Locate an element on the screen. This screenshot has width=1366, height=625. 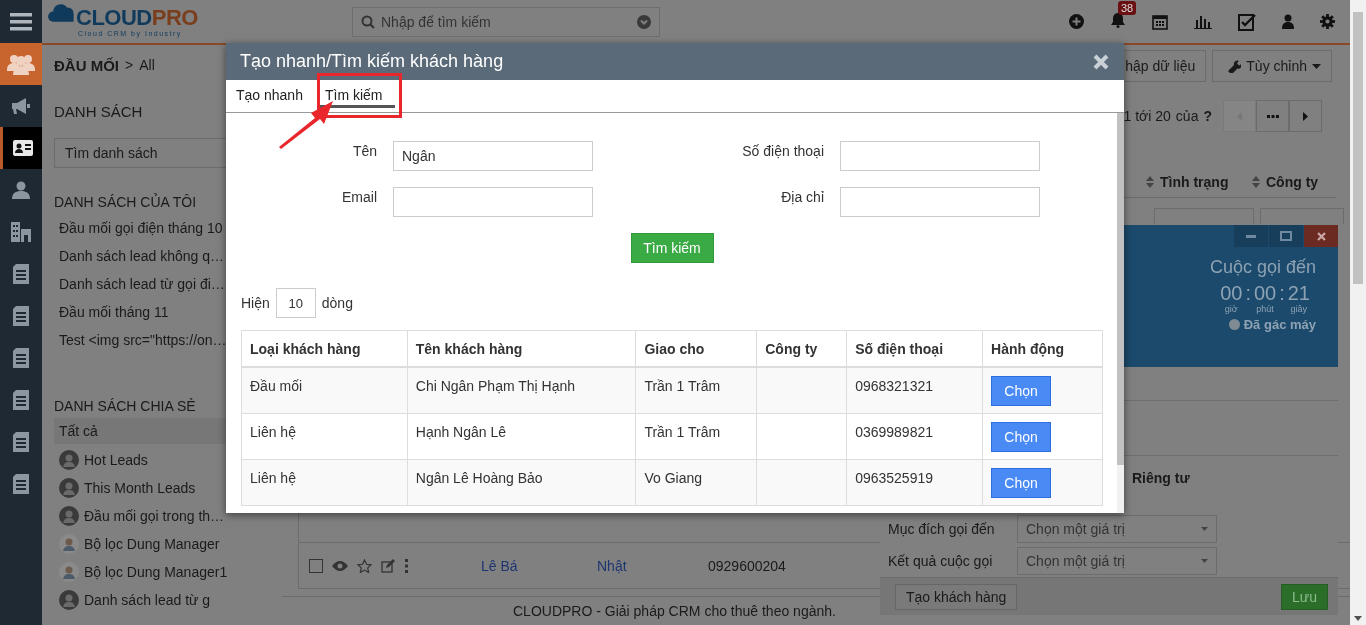
close-button is located at coordinates (1321, 236).